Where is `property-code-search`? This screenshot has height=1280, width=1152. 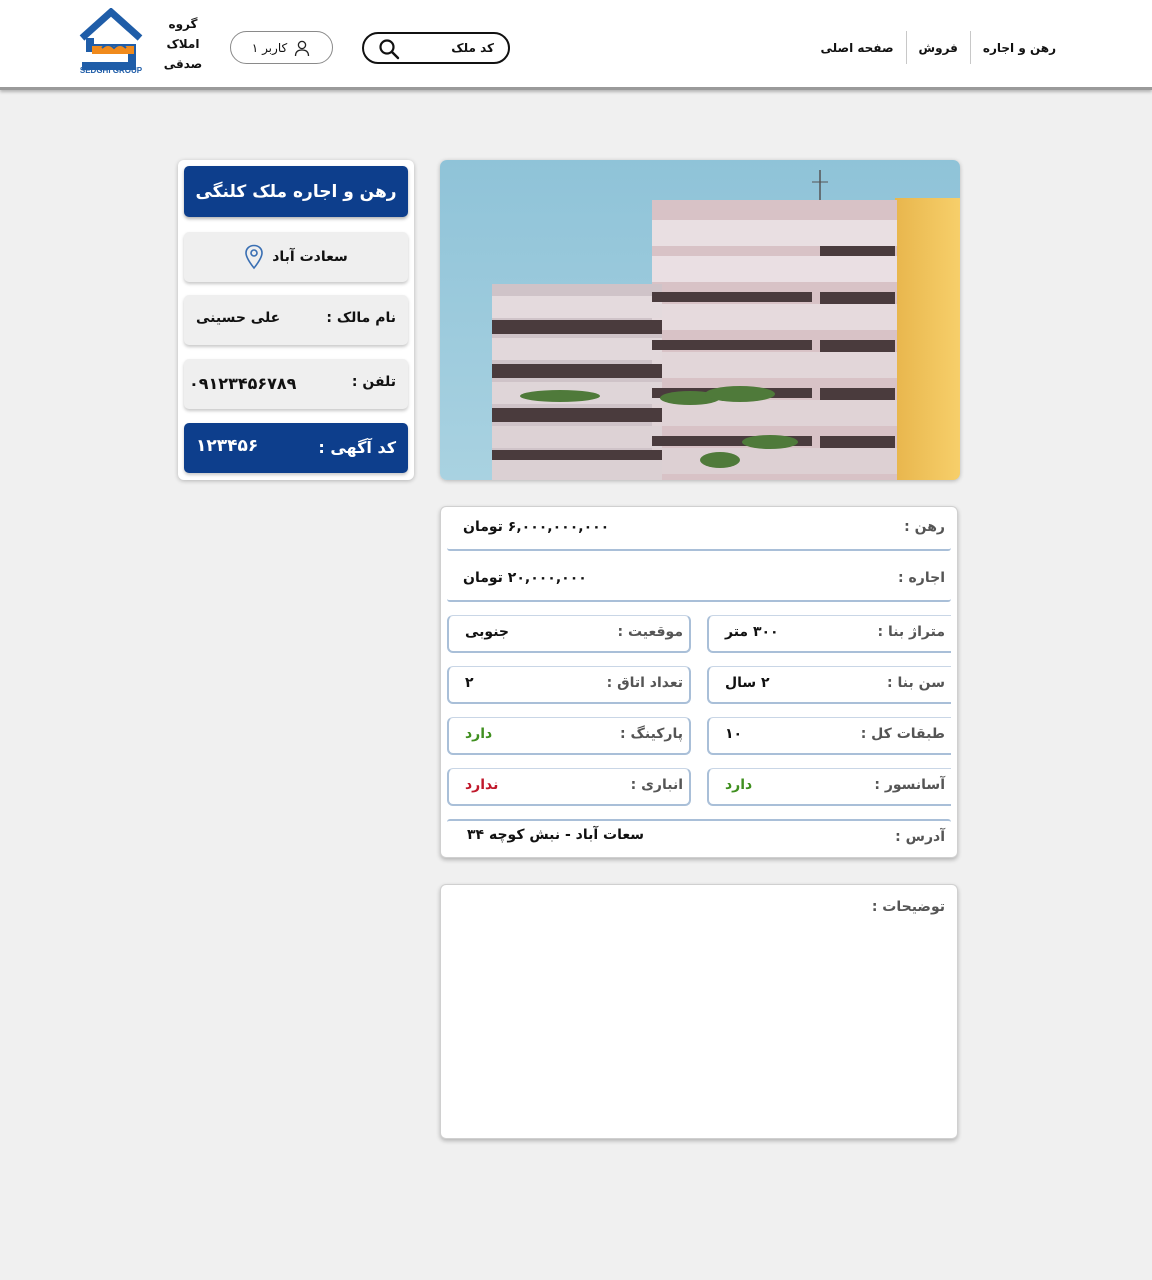
property-code-search is located at coordinates (436, 48).